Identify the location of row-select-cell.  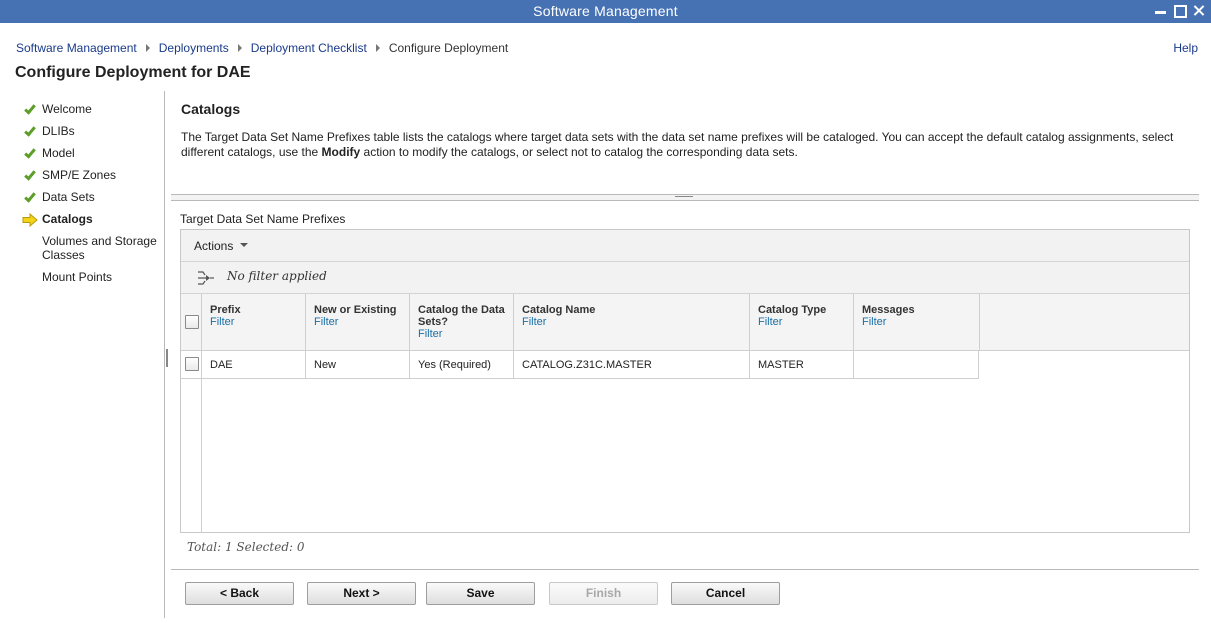
(191, 364).